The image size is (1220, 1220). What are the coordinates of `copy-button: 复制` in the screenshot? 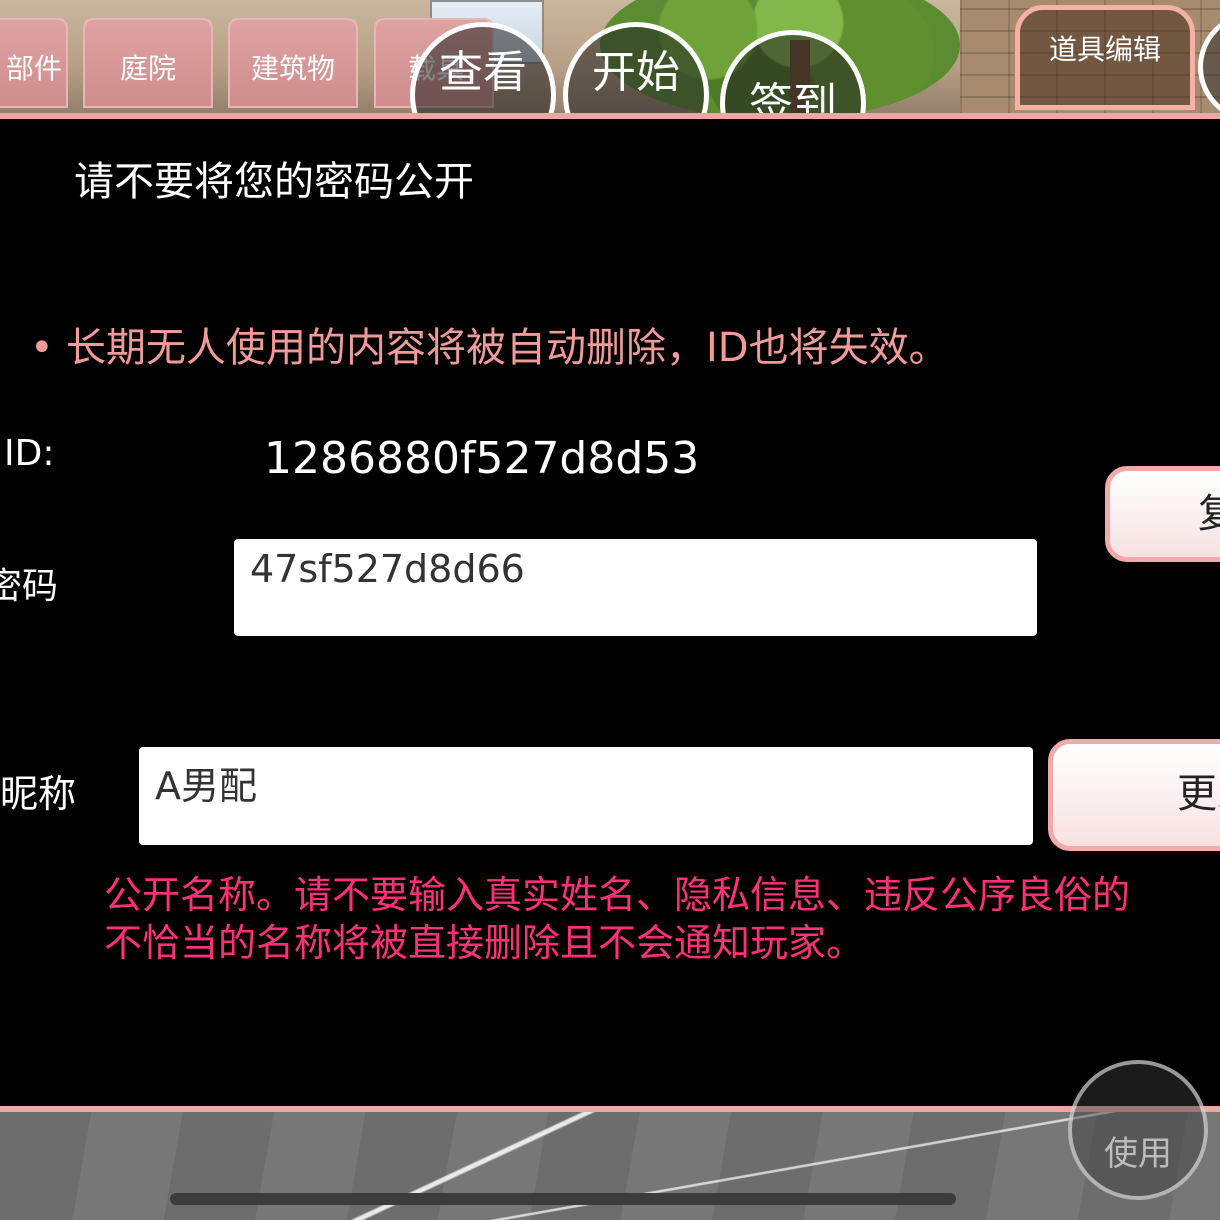 It's located at (1162, 514).